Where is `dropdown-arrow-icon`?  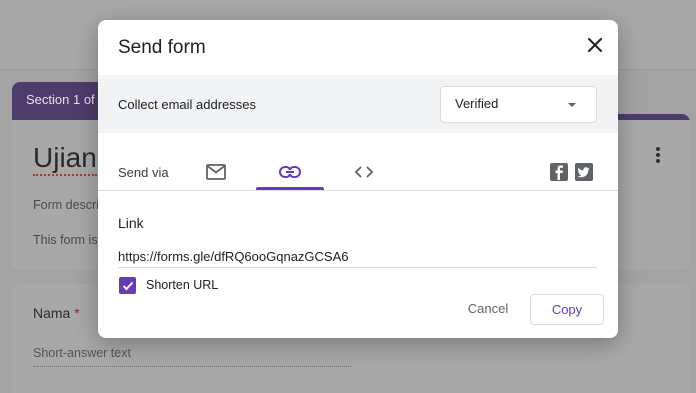 dropdown-arrow-icon is located at coordinates (572, 105).